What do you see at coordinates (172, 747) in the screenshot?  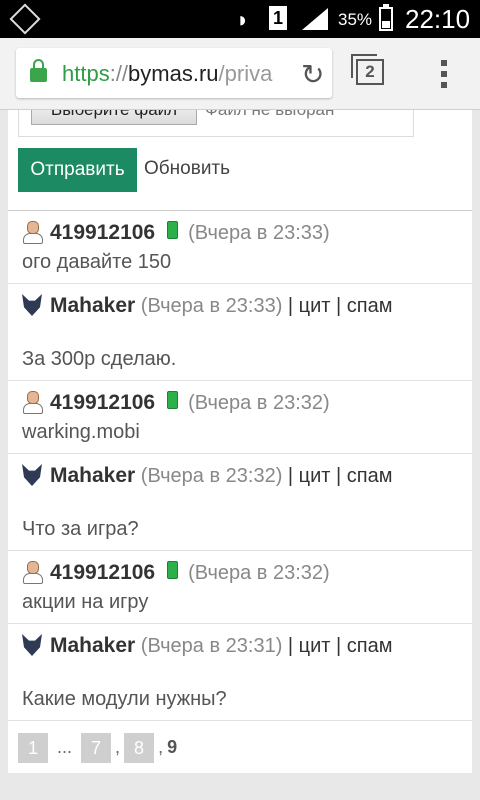 I see `current-page: 9` at bounding box center [172, 747].